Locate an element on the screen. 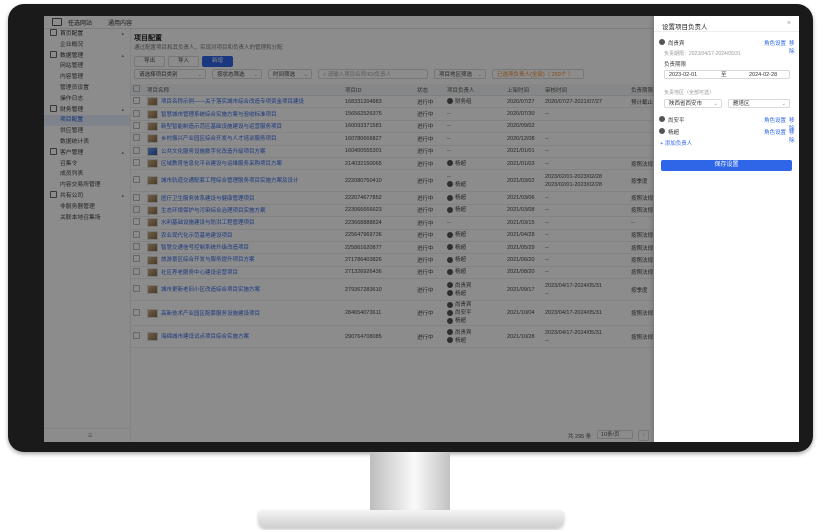  owner-name: 杨超 is located at coordinates (674, 133).